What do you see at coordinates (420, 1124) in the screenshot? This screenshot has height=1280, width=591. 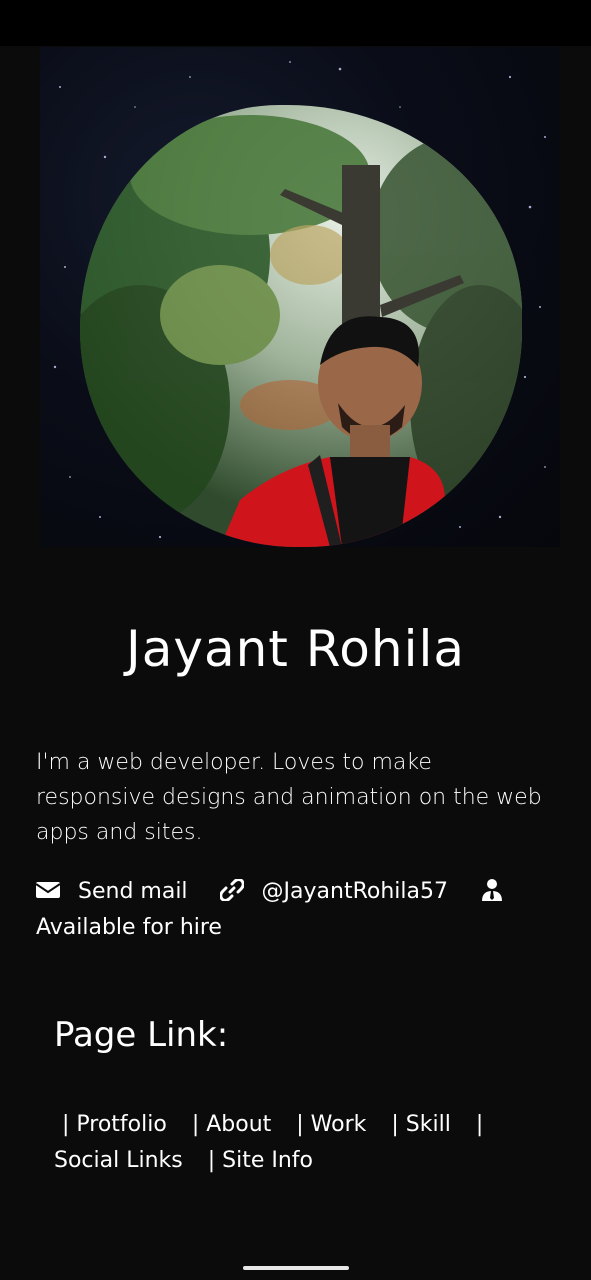 I see `nav-link-skill: | Skill` at bounding box center [420, 1124].